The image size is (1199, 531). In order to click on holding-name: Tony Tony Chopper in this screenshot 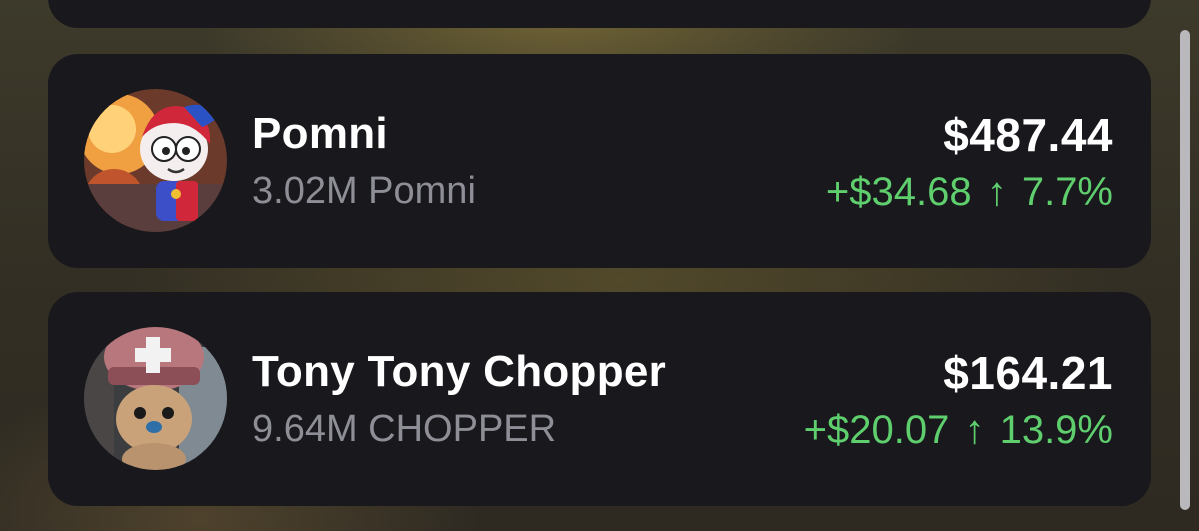, I will do `click(459, 371)`.